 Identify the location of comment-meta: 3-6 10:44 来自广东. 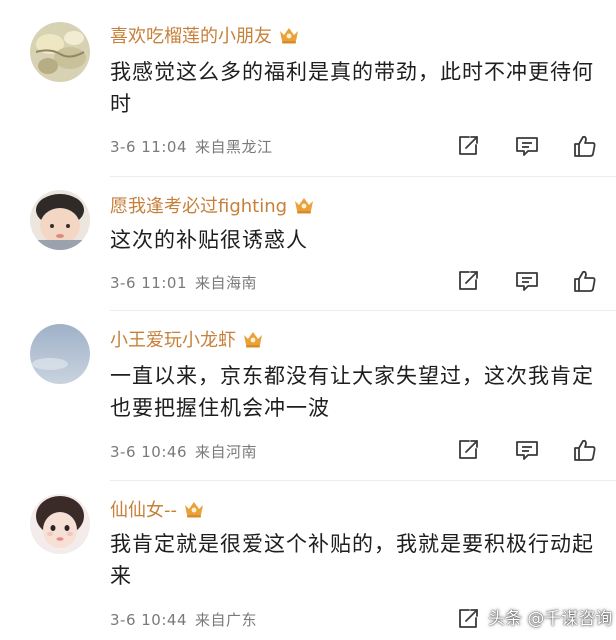
(183, 619).